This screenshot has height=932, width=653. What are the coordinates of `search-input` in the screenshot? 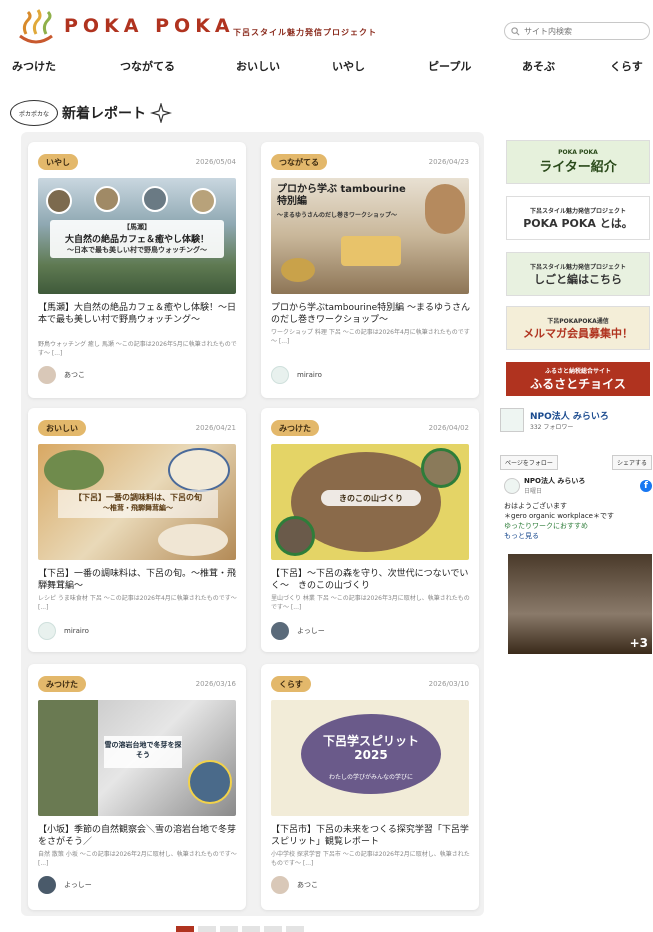 It's located at (579, 31).